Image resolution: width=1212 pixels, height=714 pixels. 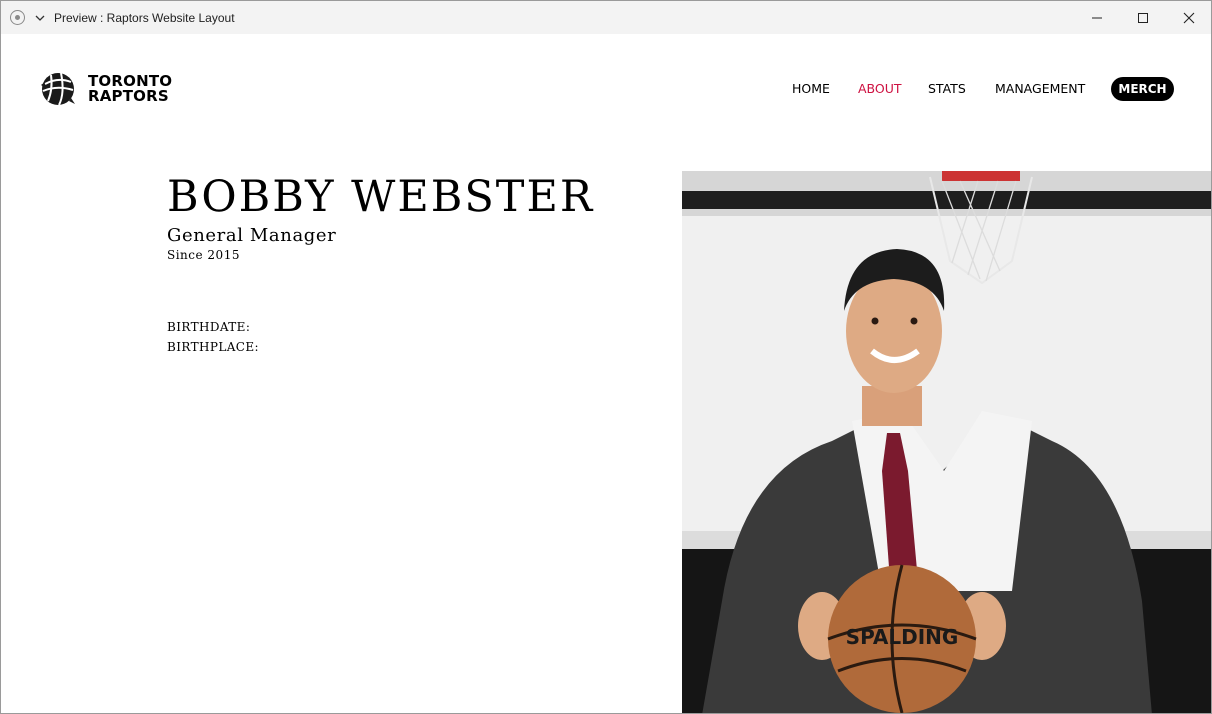 I want to click on title-bar: Preview : Raptors Website Layout, so click(x=606, y=17).